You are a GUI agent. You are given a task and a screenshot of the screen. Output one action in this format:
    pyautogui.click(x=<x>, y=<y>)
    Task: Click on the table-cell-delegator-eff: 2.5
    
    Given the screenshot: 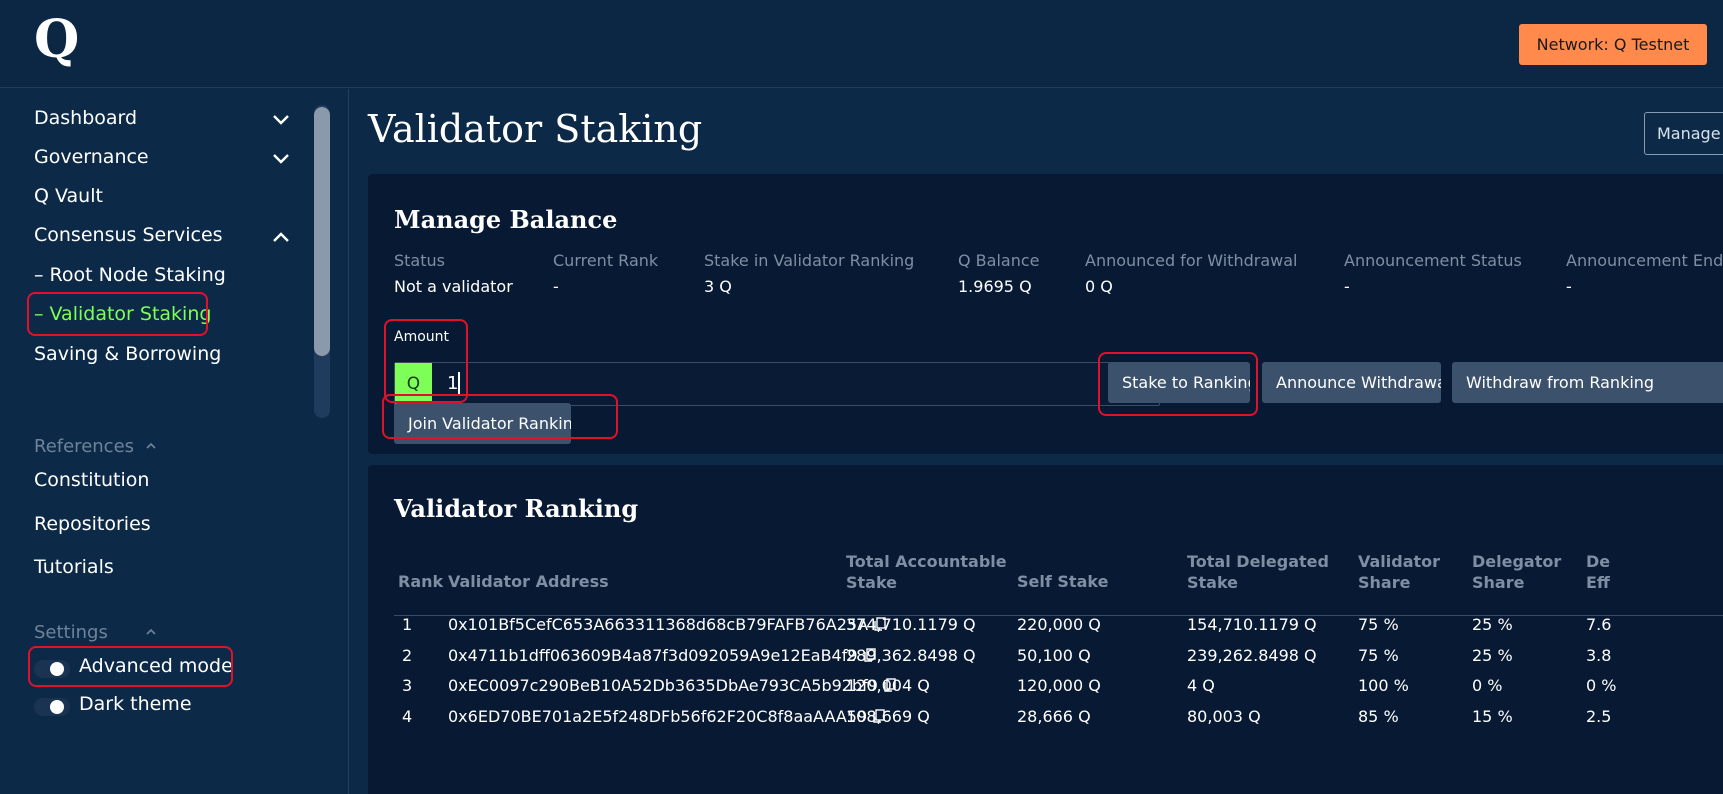 What is the action you would take?
    pyautogui.click(x=1598, y=716)
    